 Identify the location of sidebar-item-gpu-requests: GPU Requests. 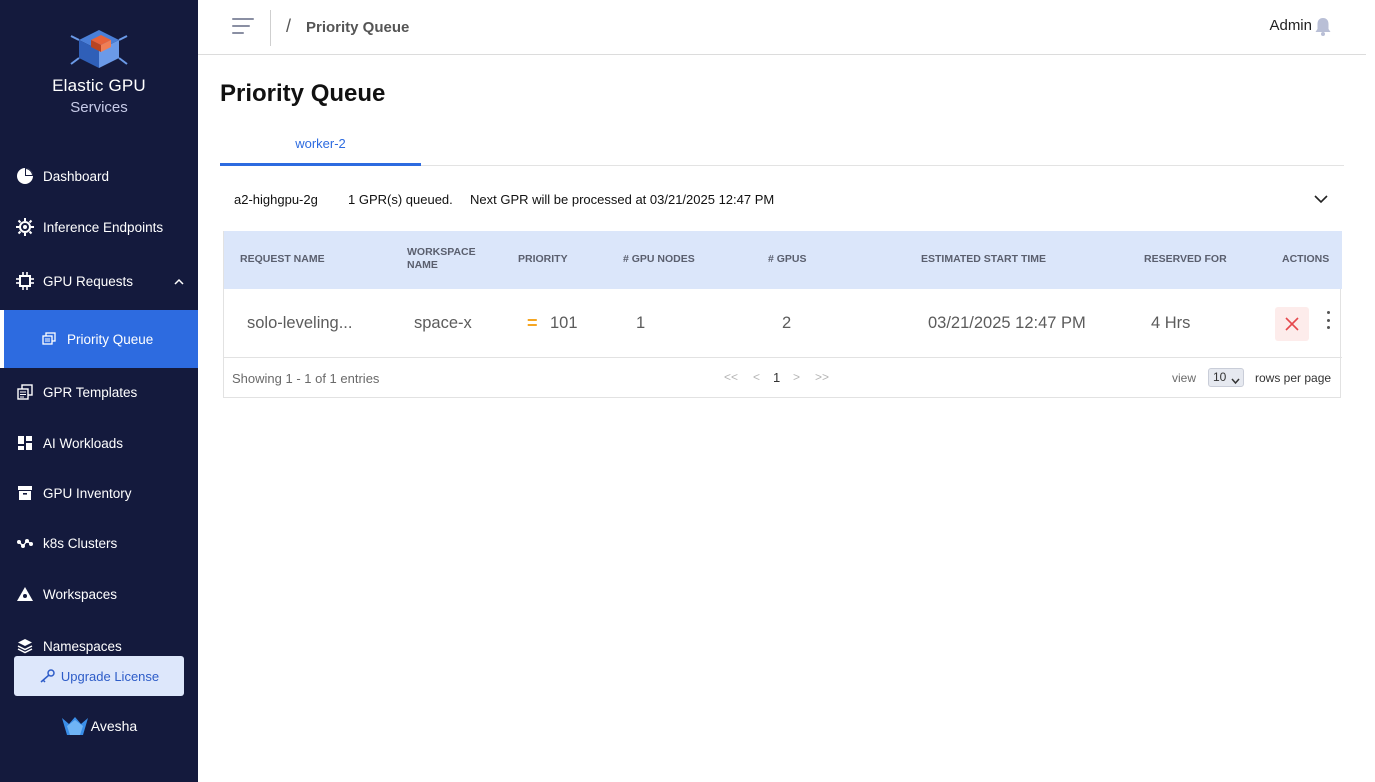
(99, 281).